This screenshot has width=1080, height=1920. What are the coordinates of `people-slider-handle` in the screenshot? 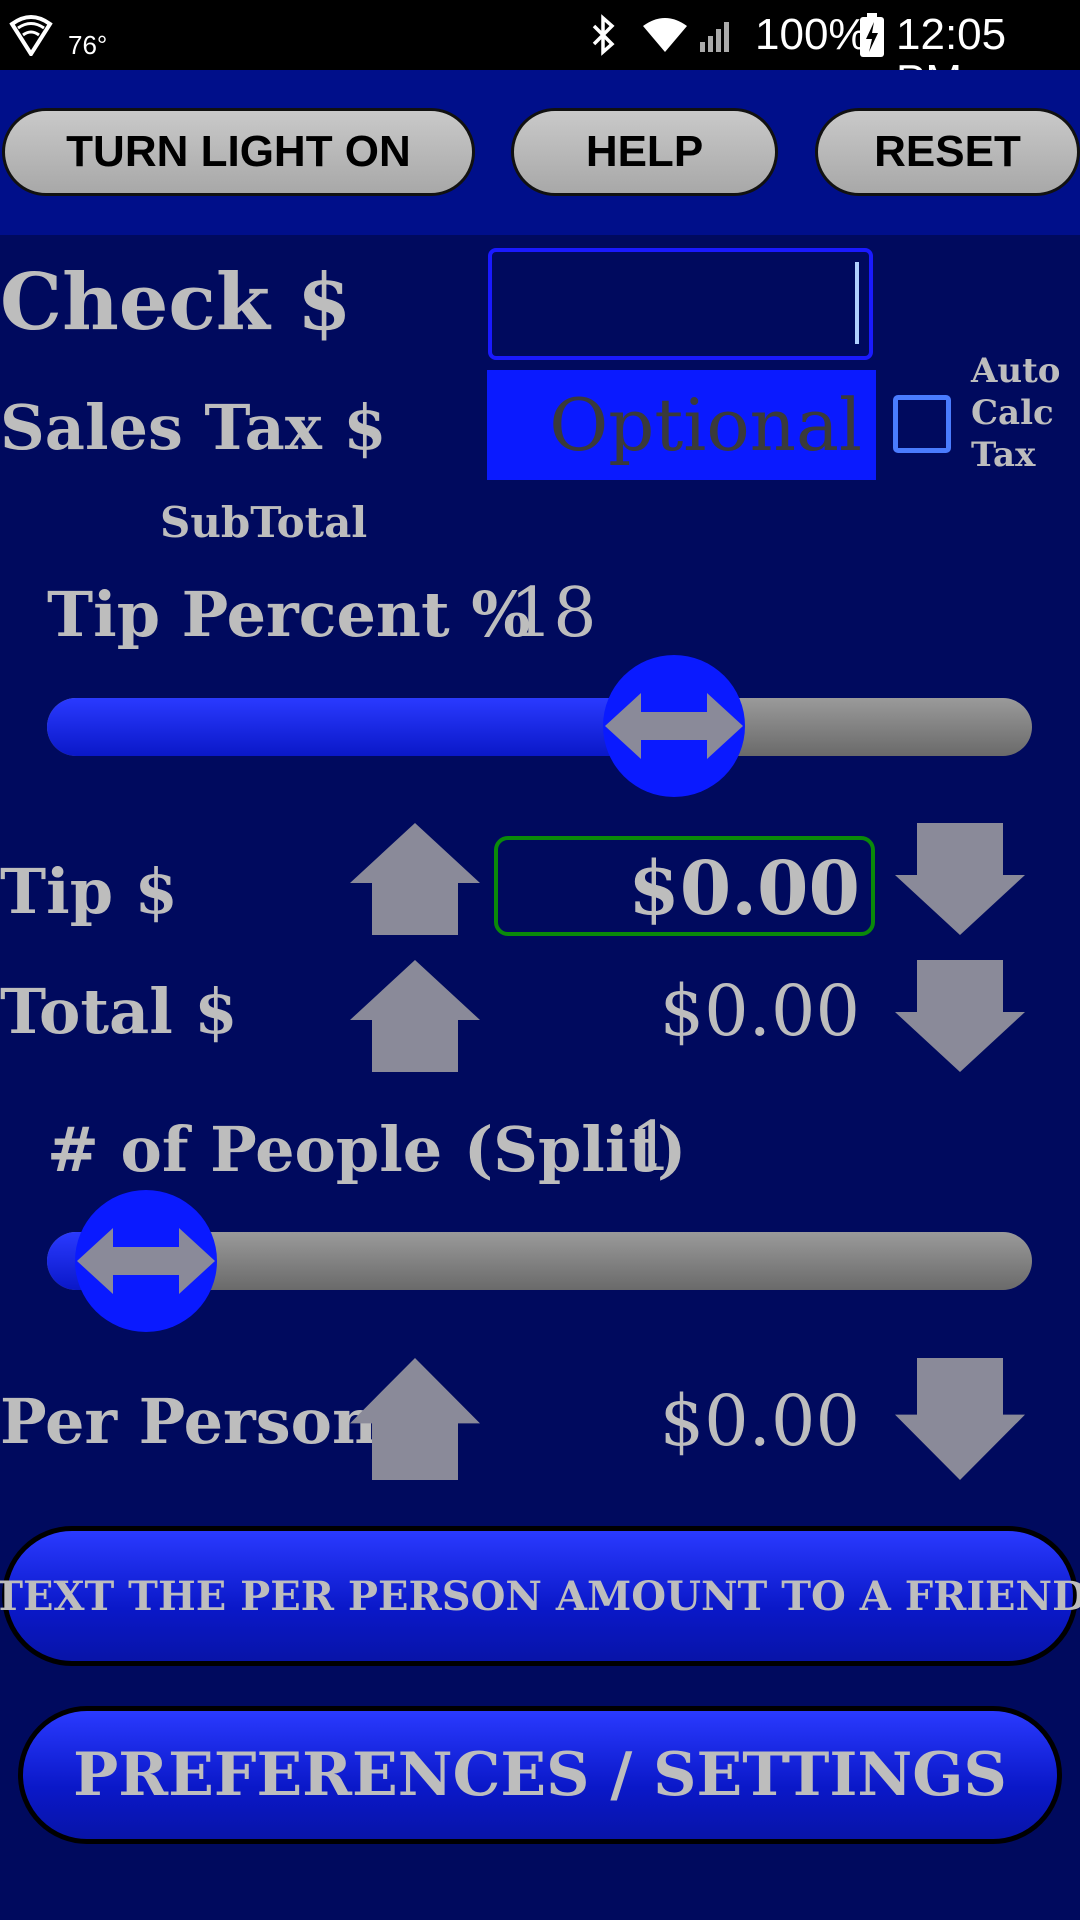 It's located at (146, 1261).